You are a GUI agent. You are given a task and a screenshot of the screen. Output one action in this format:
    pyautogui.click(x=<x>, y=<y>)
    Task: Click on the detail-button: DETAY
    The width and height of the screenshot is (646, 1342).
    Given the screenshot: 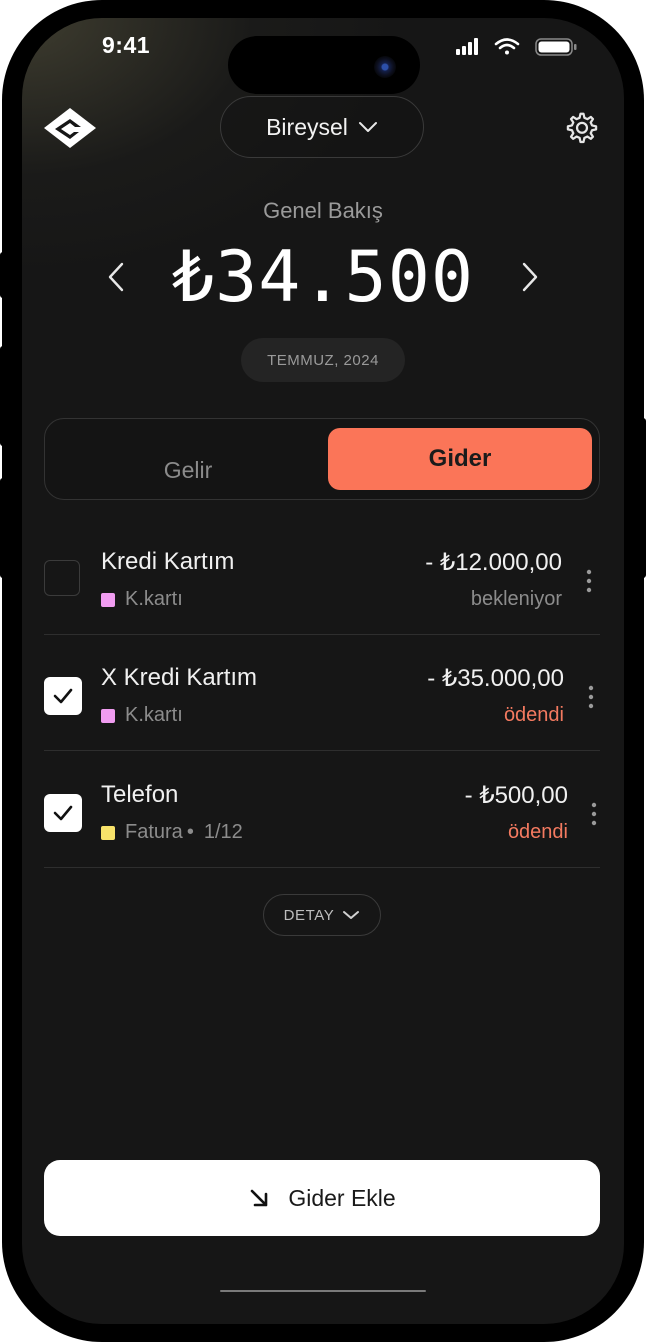 What is the action you would take?
    pyautogui.click(x=322, y=915)
    